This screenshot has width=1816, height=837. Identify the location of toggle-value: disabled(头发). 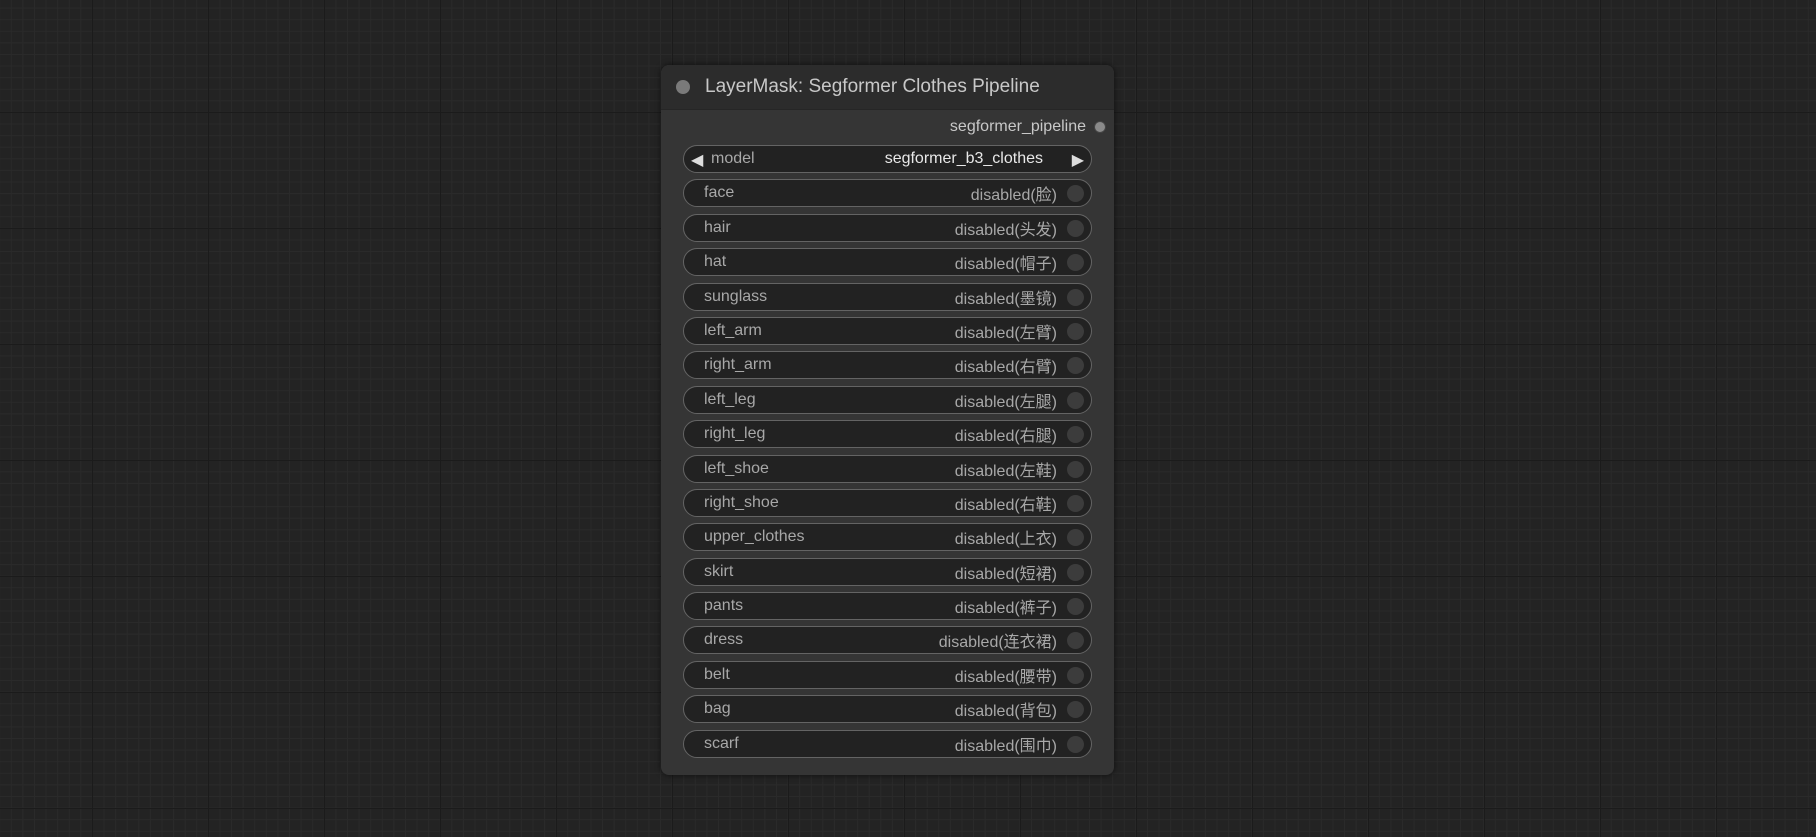
(1005, 230).